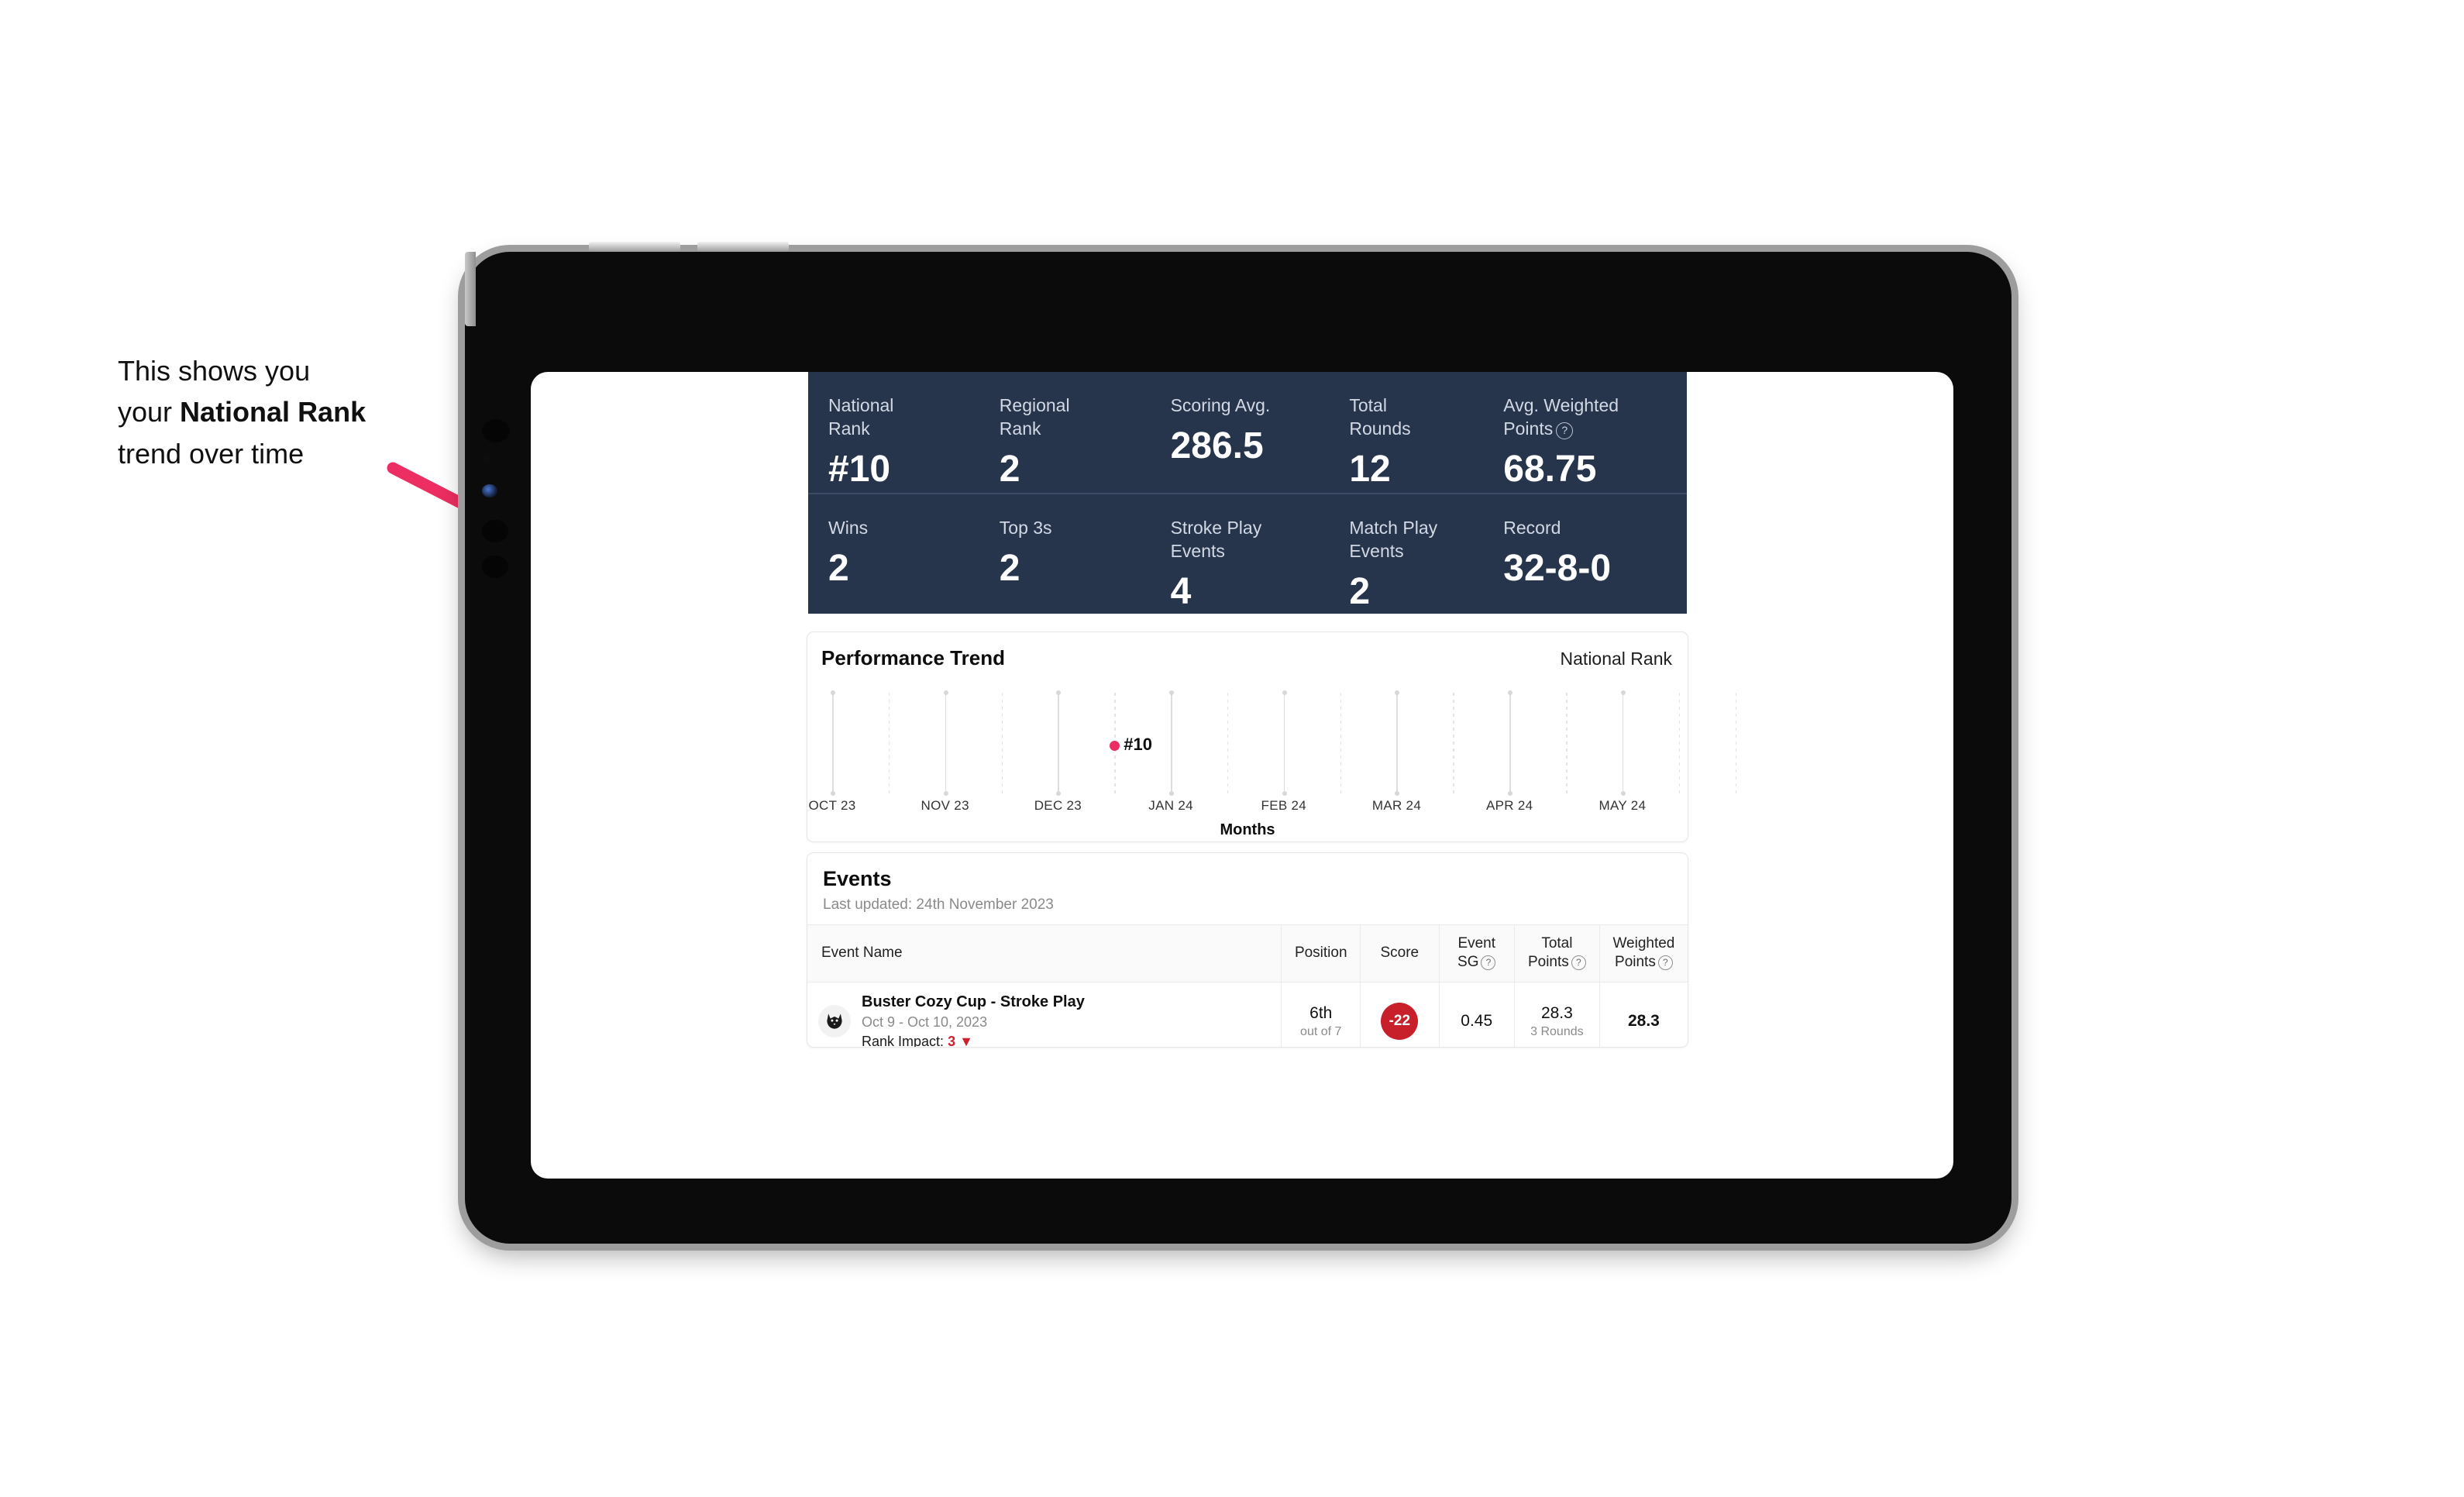 The image size is (2464, 1497). I want to click on x-axis-tick-label: OCT 23, so click(832, 806).